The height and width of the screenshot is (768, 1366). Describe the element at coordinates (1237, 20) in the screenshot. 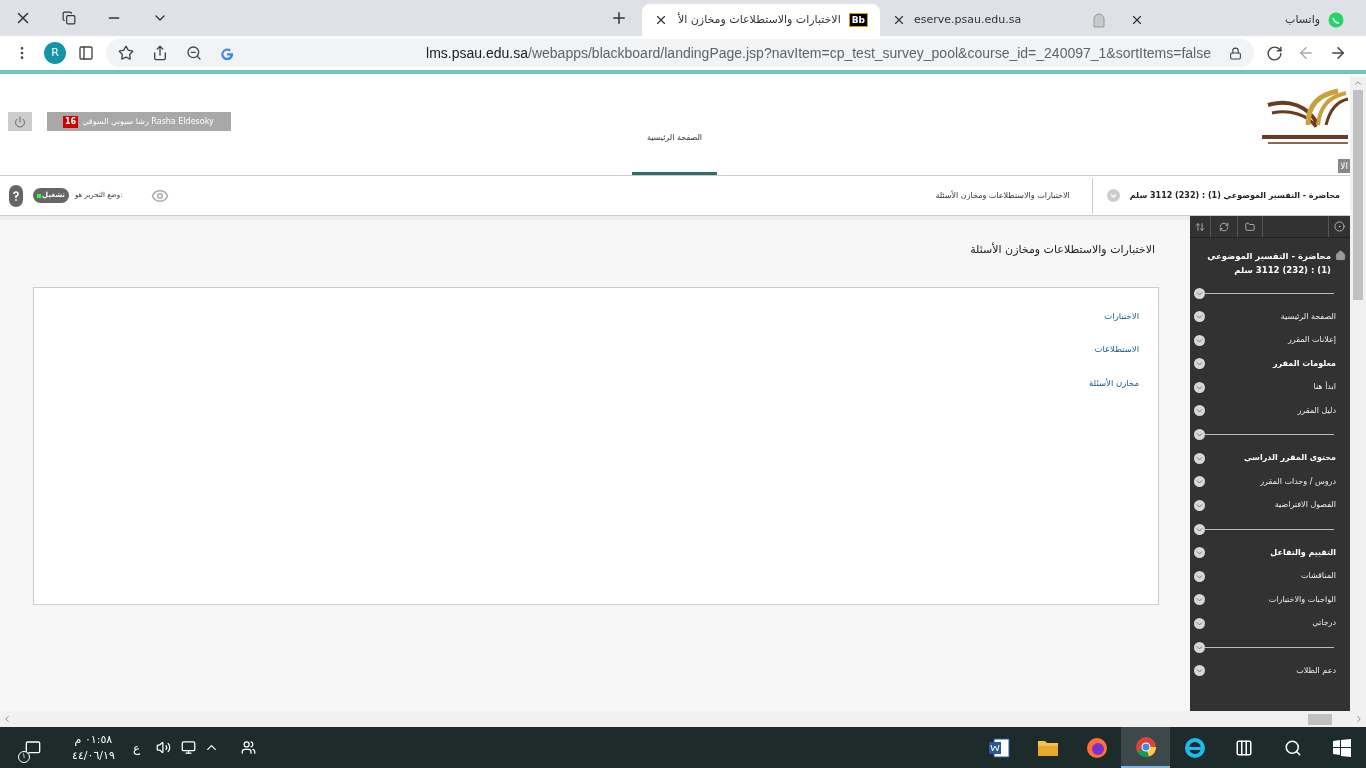

I see `browser-tab: واتساب` at that location.